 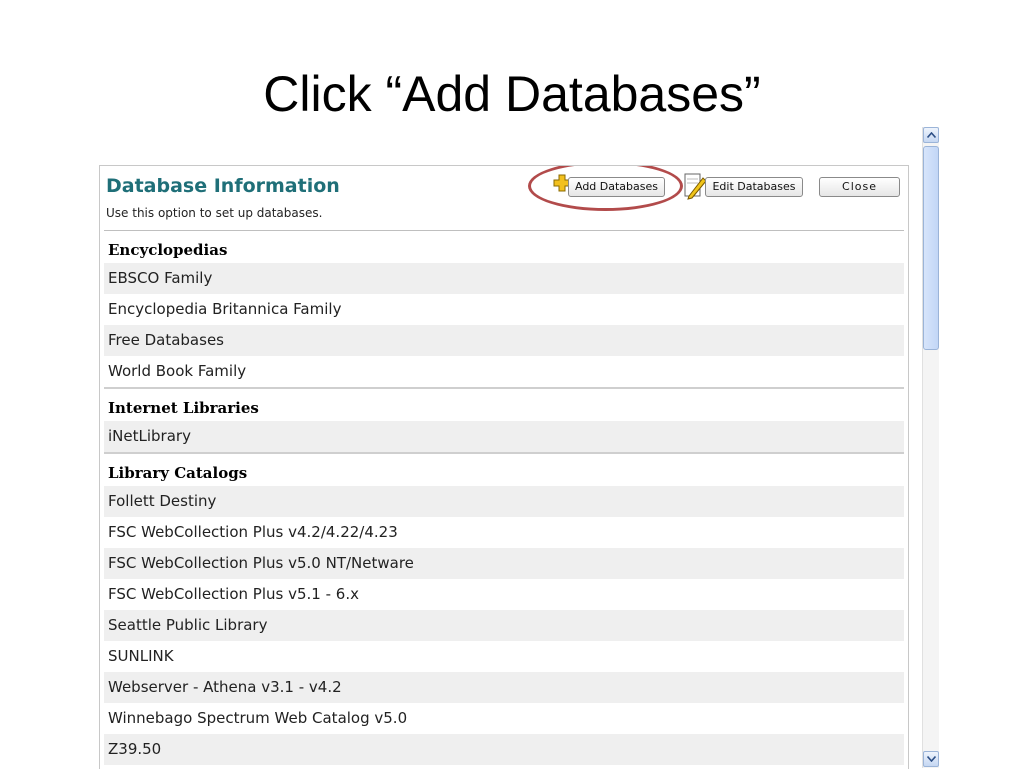 What do you see at coordinates (504, 749) in the screenshot?
I see `list-item: Z39.50` at bounding box center [504, 749].